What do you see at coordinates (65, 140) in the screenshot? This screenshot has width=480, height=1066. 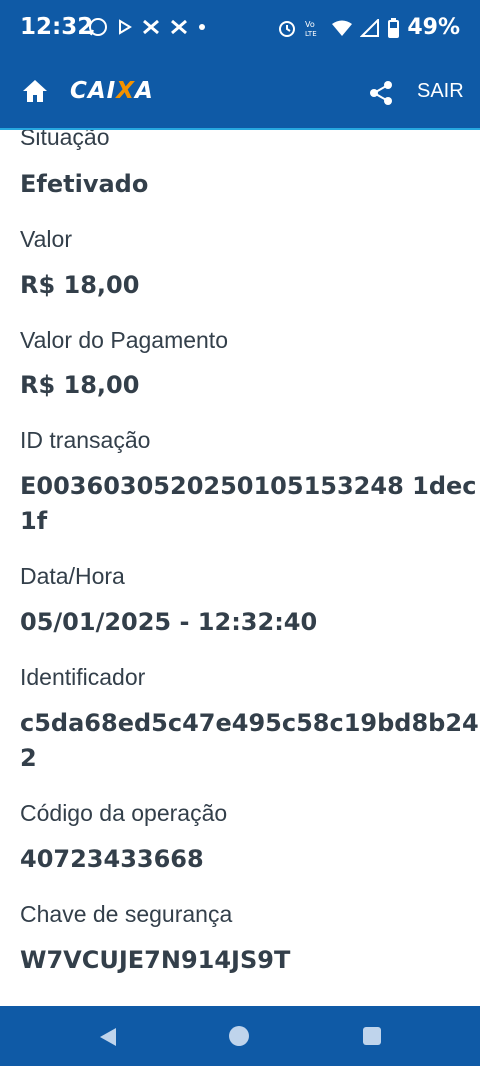 I see `situacao-label: Situação` at bounding box center [65, 140].